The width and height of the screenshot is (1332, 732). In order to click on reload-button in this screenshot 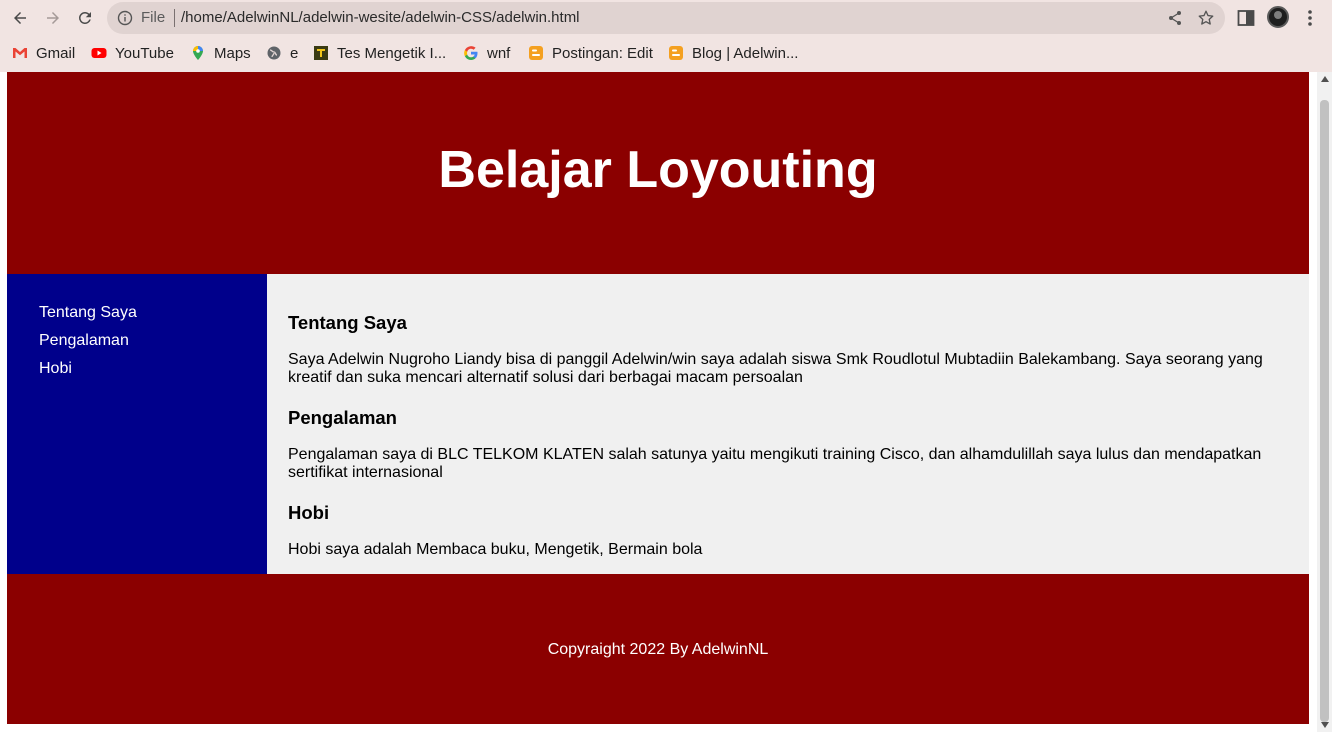, I will do `click(85, 18)`.